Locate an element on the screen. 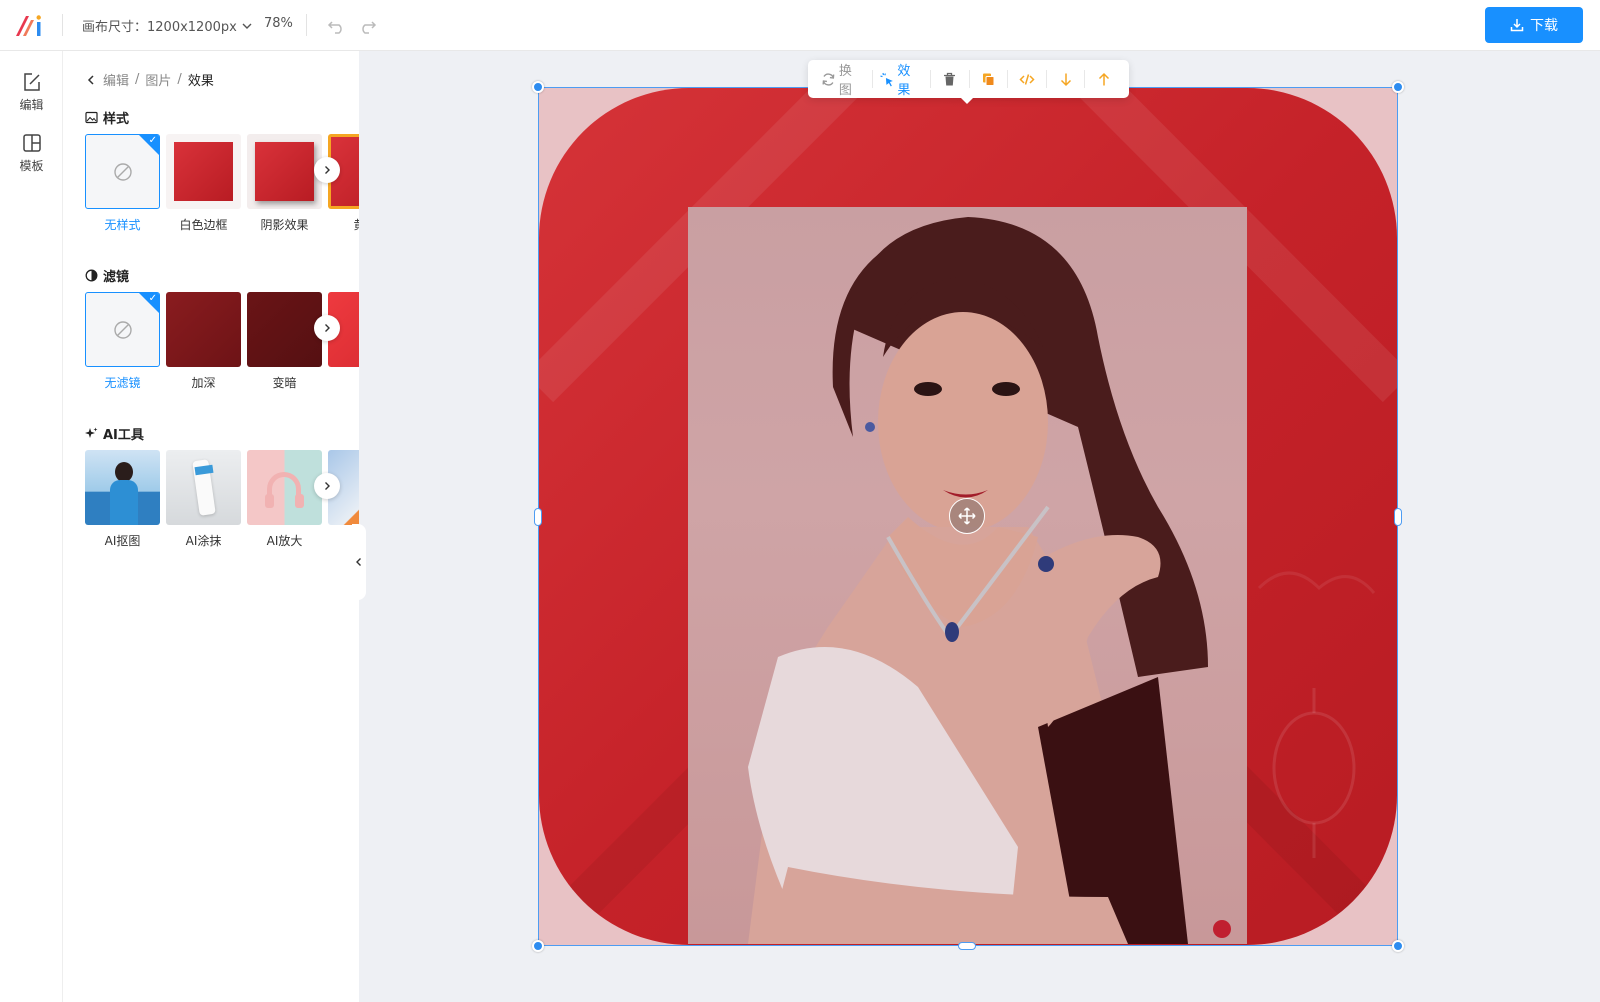 This screenshot has width=1600, height=1002. copy-icon is located at coordinates (988, 79).